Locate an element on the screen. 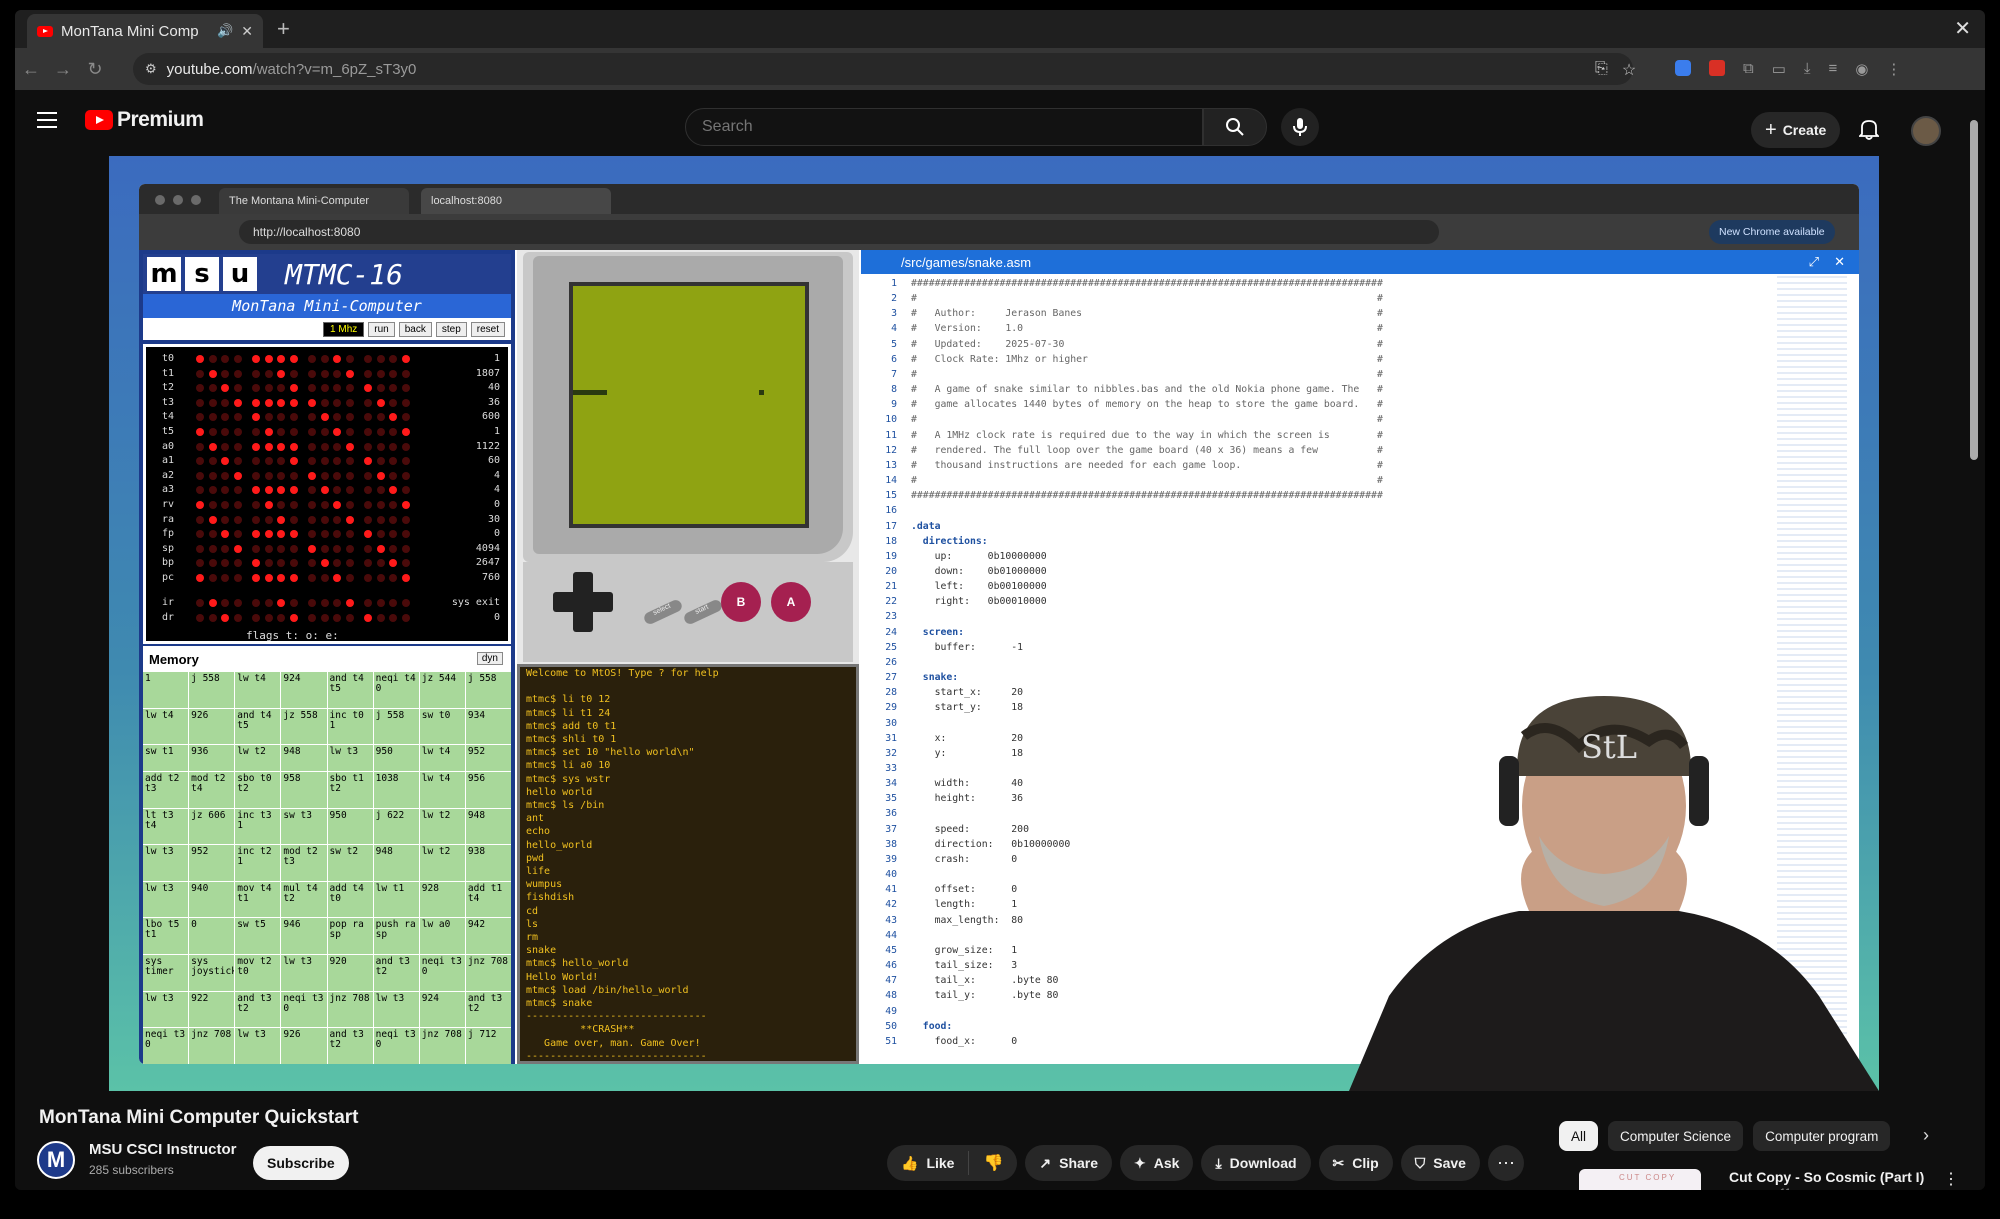 This screenshot has width=2000, height=1219. hamburger-icon is located at coordinates (47, 120).